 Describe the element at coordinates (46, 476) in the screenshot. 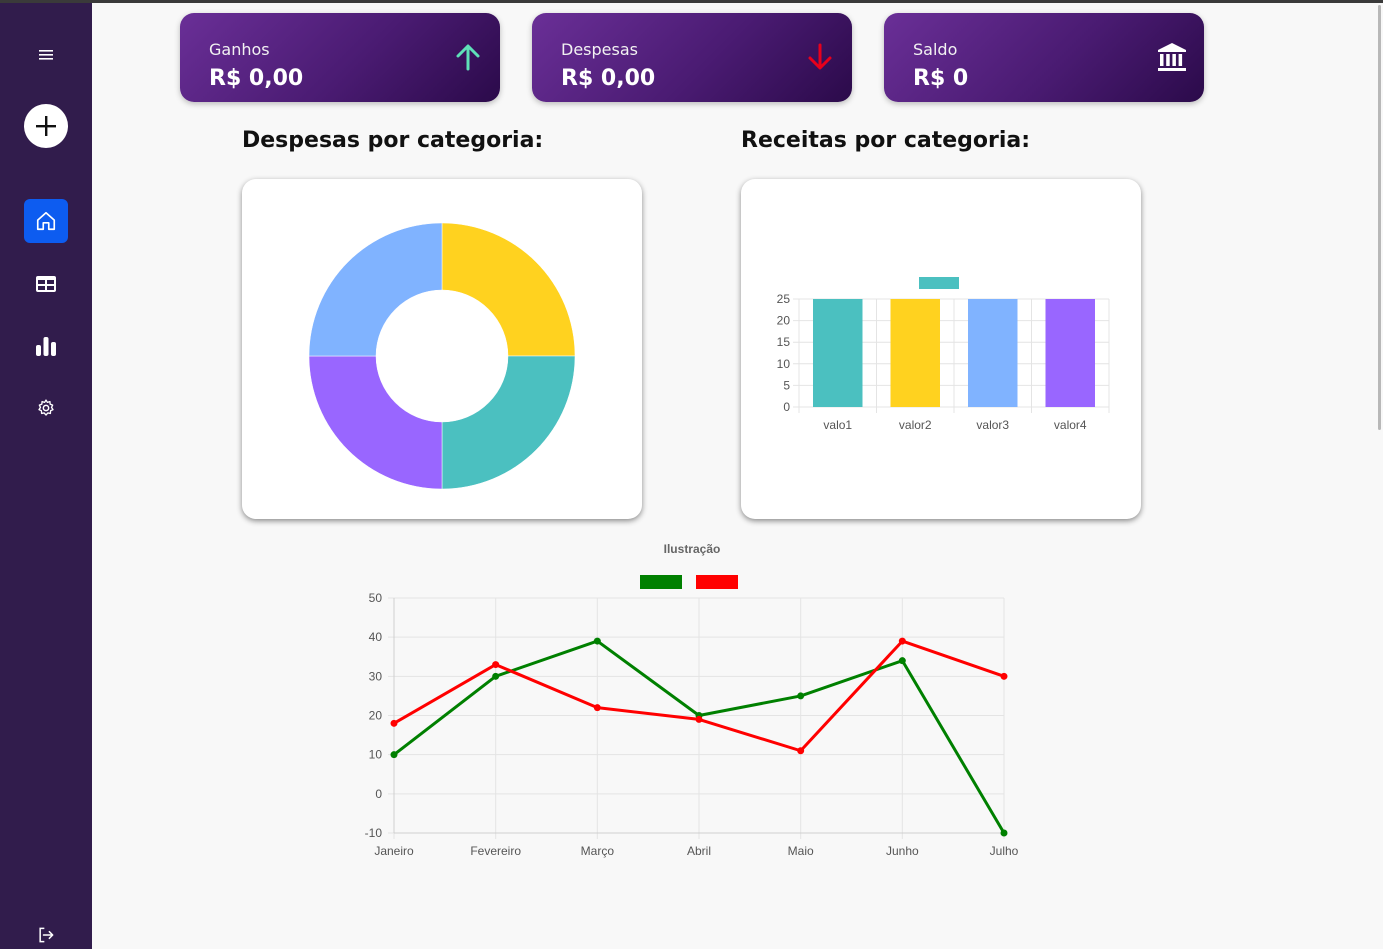

I see `sidebar` at that location.